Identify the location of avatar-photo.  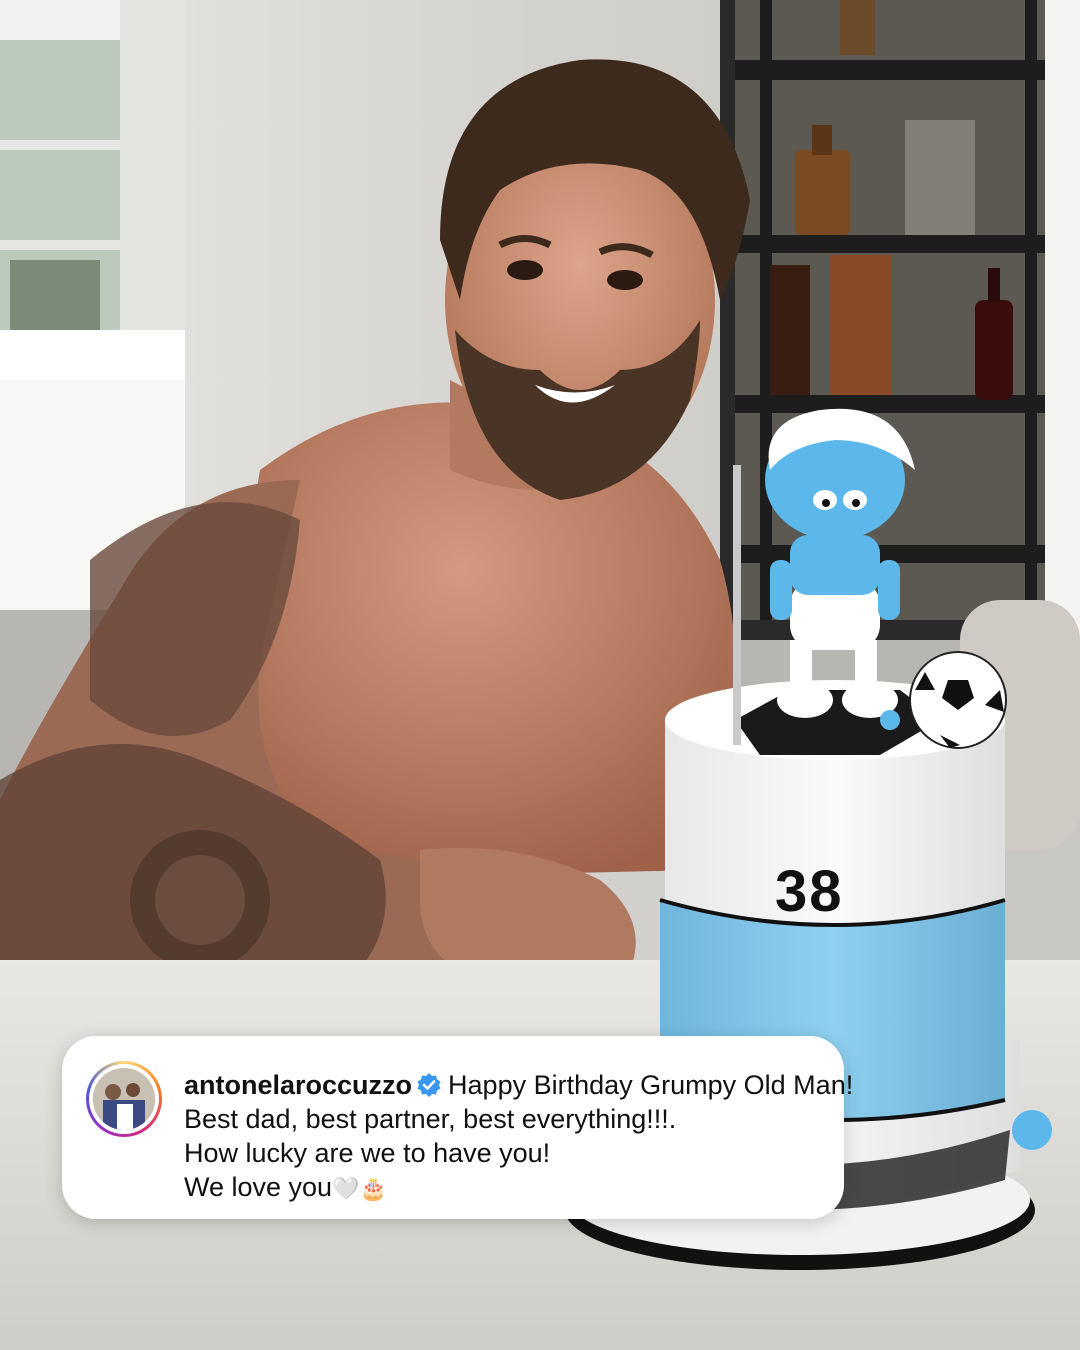
(124, 1099).